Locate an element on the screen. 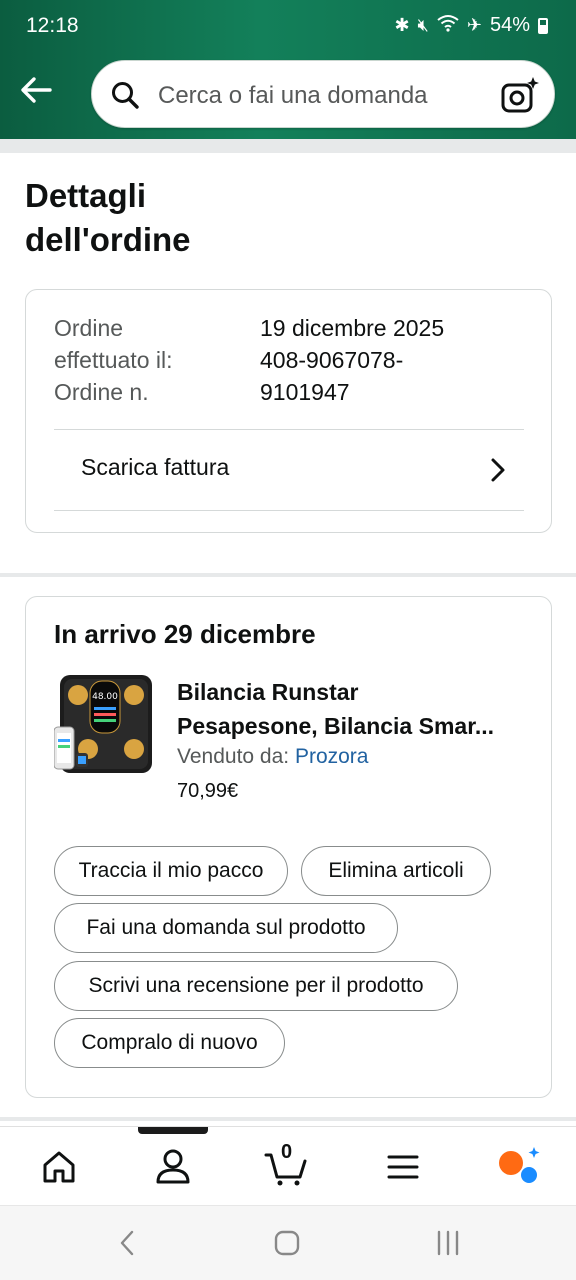  track-package-button: Traccia il mio pacco is located at coordinates (171, 871).